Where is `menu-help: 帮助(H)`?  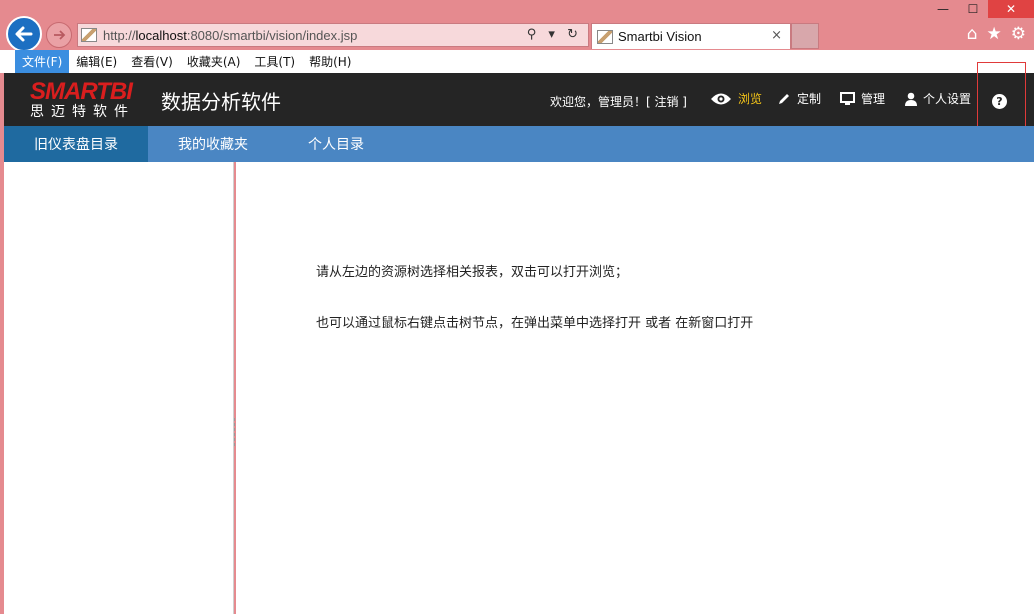 menu-help: 帮助(H) is located at coordinates (330, 61).